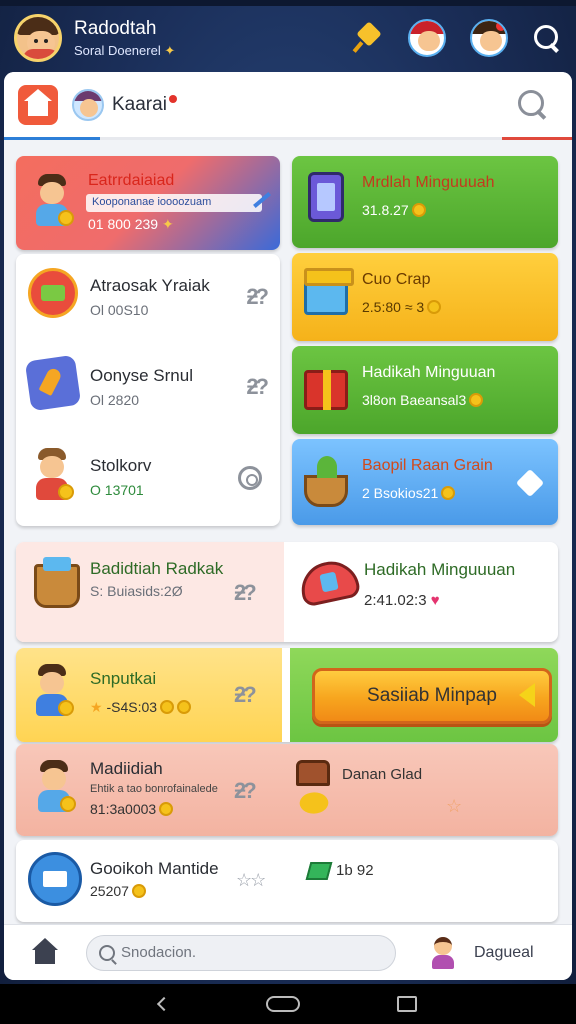 The width and height of the screenshot is (576, 1024). I want to click on featured-strip: Kooponanae ioooozuam, so click(174, 203).